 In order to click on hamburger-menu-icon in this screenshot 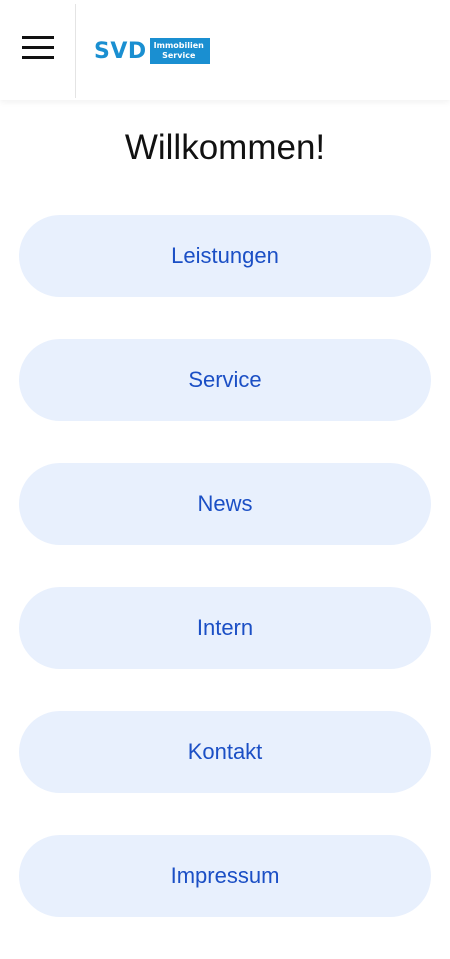, I will do `click(38, 51)`.